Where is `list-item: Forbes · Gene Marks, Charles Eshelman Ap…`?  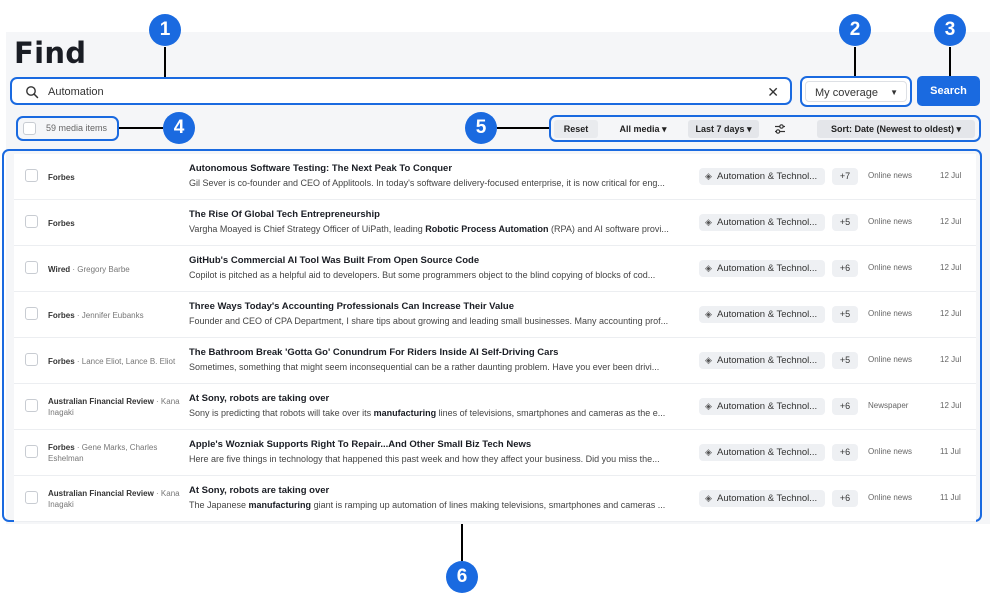
list-item: Forbes · Gene Marks, Charles Eshelman Ap… is located at coordinates (495, 453).